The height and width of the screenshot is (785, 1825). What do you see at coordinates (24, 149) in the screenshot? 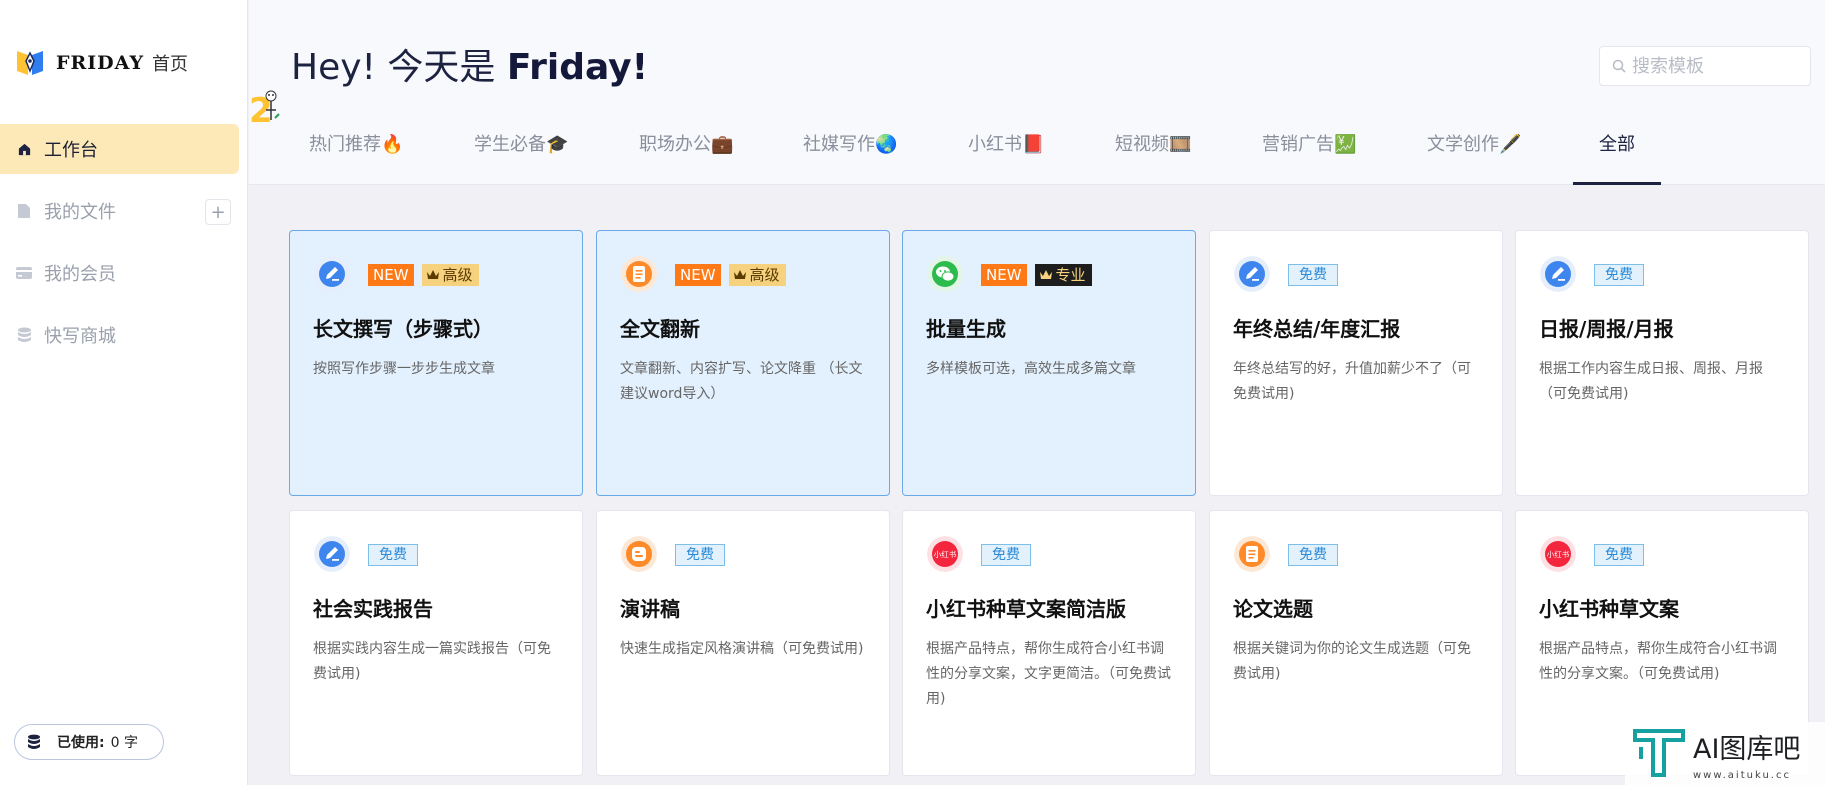
I see `home-icon` at bounding box center [24, 149].